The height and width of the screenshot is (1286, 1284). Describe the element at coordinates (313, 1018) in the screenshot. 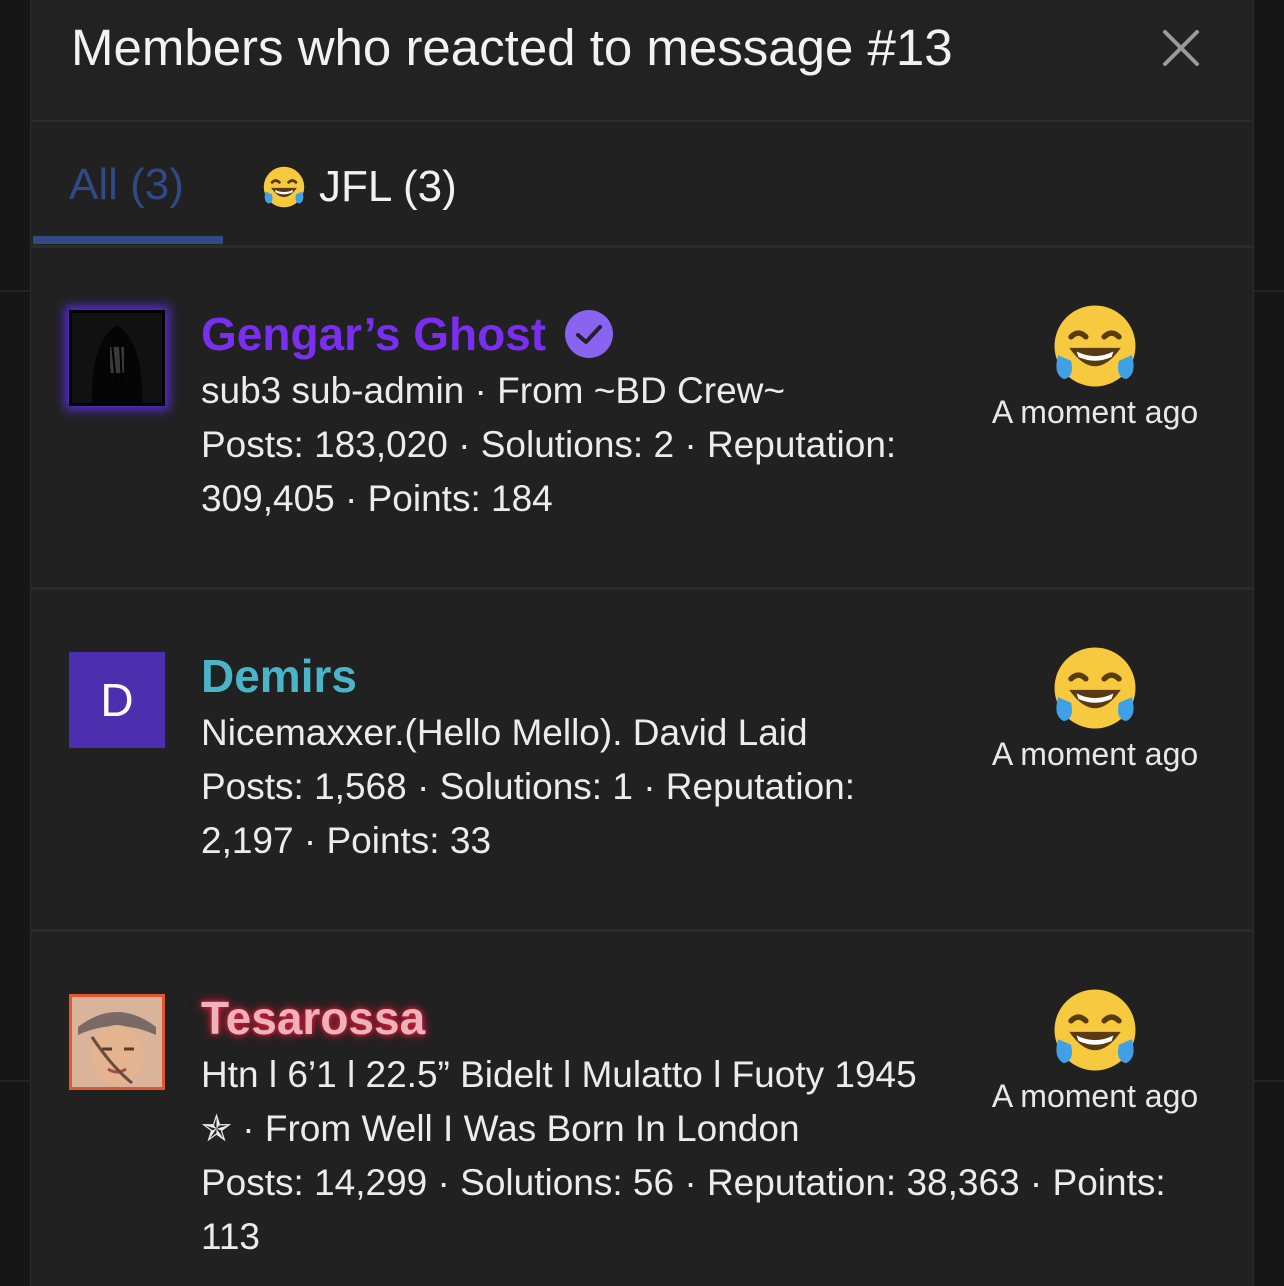

I see `member-name: Tesarossa` at that location.